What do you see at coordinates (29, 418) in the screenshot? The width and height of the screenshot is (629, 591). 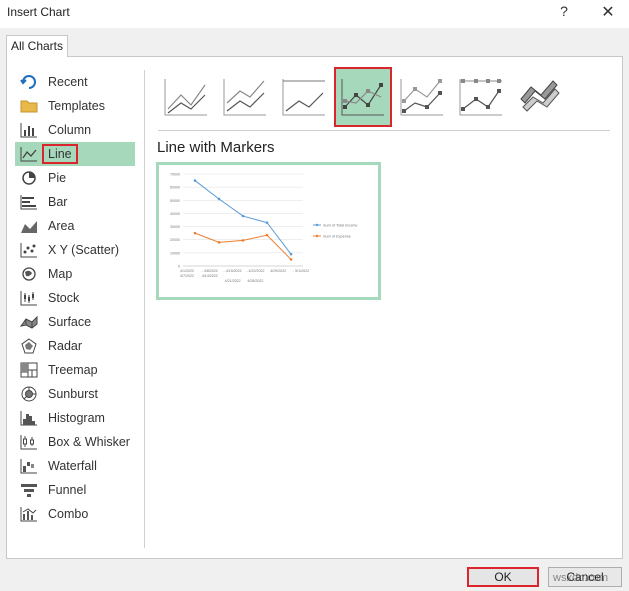 I see `histogram-chart-icon` at bounding box center [29, 418].